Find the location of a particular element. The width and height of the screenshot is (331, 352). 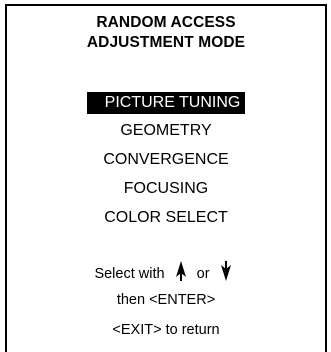

menu-item-label: CONVERGENCE is located at coordinates (166, 159).